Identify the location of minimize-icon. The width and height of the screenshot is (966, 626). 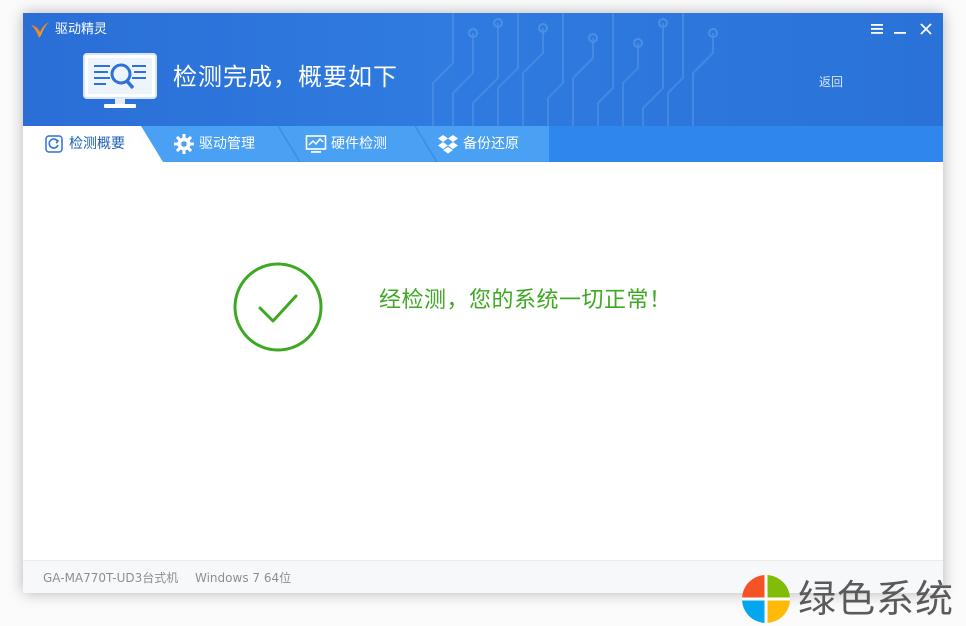
(900, 33).